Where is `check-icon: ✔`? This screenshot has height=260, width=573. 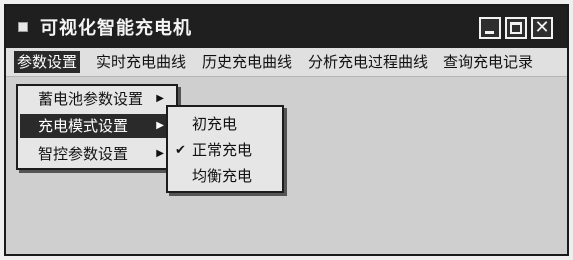
check-icon: ✔ is located at coordinates (180, 150).